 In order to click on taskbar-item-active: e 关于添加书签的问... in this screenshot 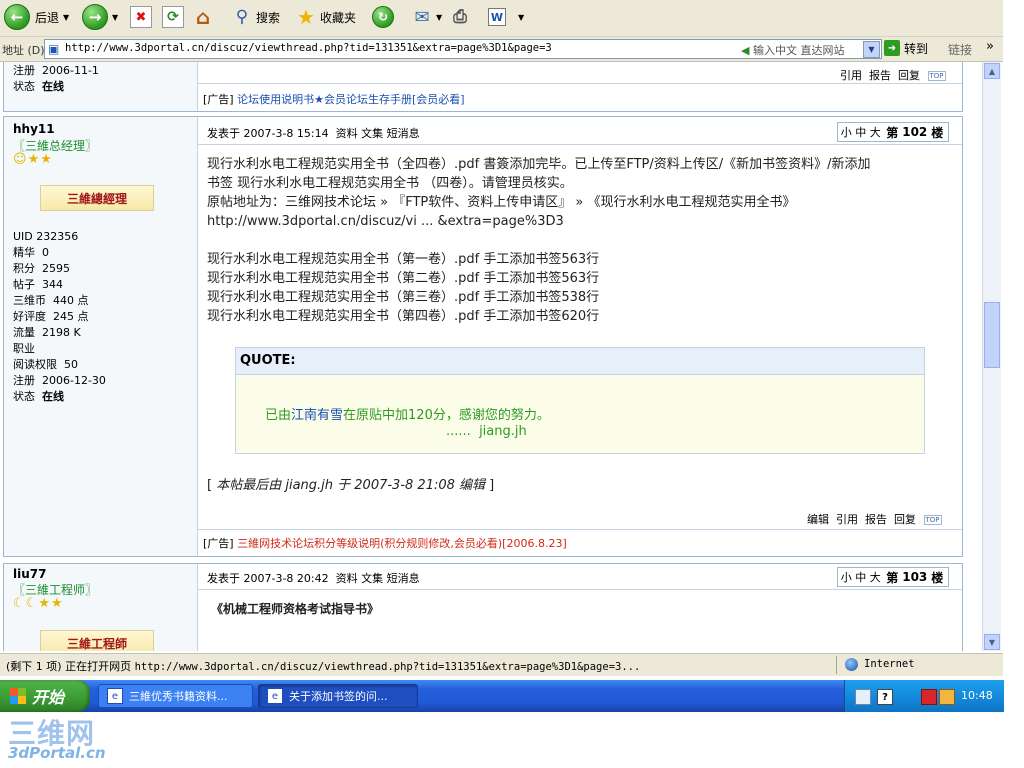, I will do `click(338, 696)`.